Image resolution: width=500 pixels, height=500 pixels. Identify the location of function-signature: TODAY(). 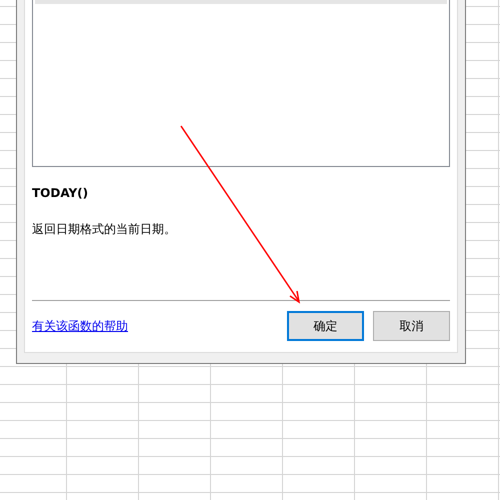
(61, 193).